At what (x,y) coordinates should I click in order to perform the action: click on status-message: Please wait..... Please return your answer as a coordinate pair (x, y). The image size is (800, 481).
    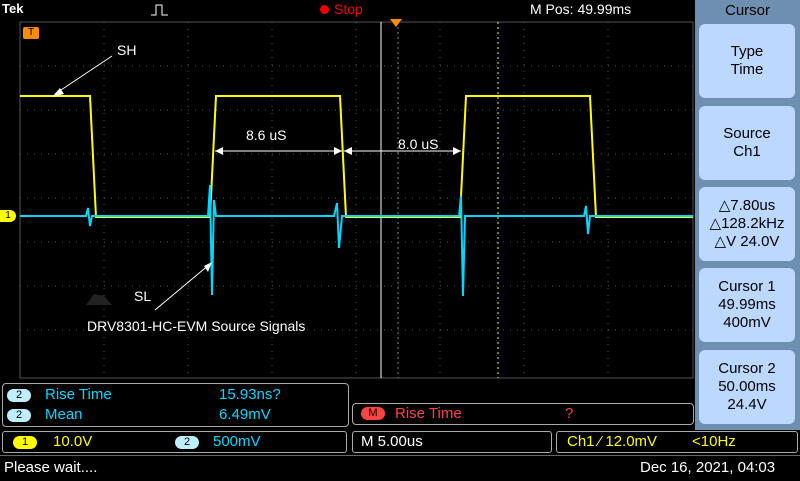
    Looking at the image, I should click on (51, 467).